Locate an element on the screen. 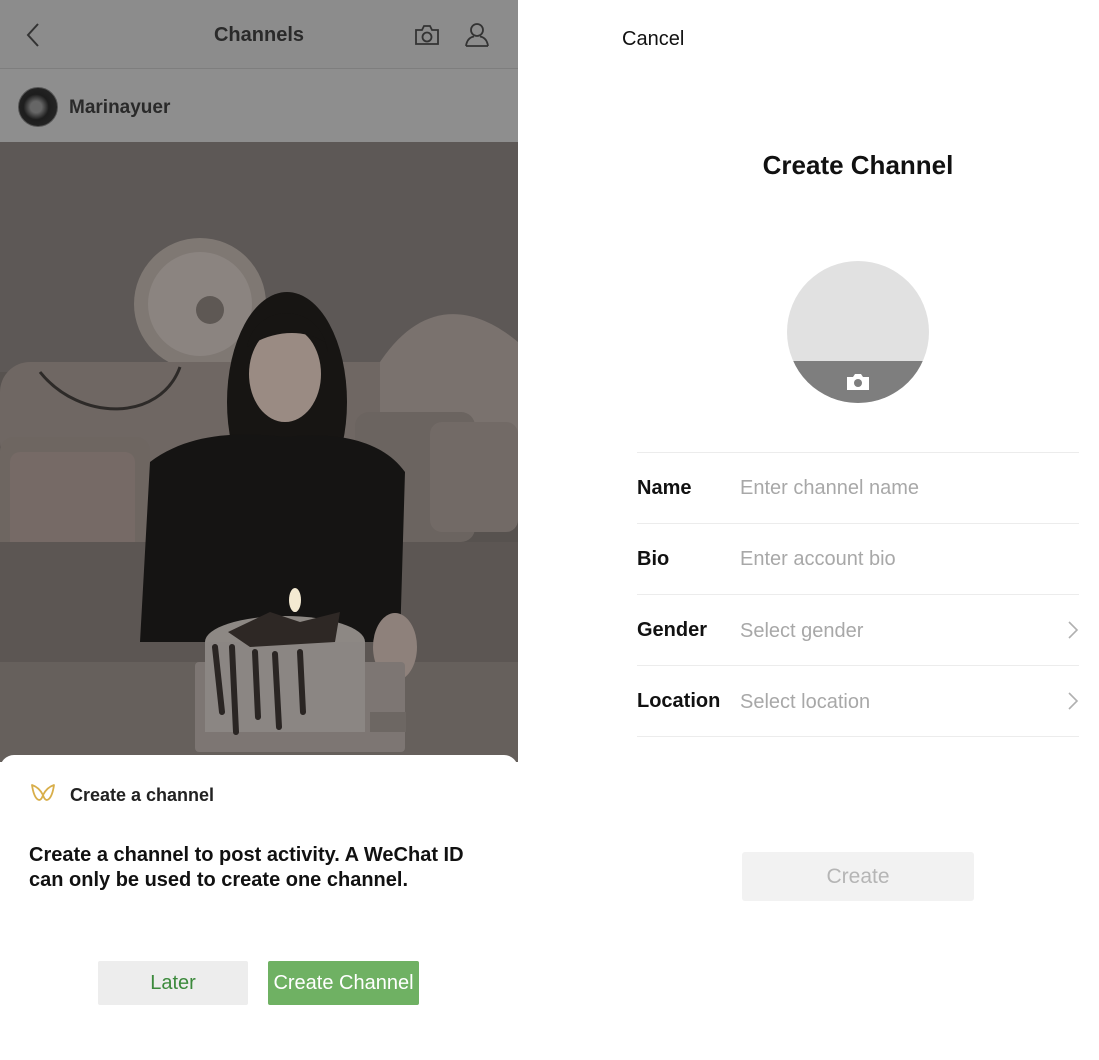 The width and height of the screenshot is (1099, 1060). location-row: Location Select location is located at coordinates (858, 701).